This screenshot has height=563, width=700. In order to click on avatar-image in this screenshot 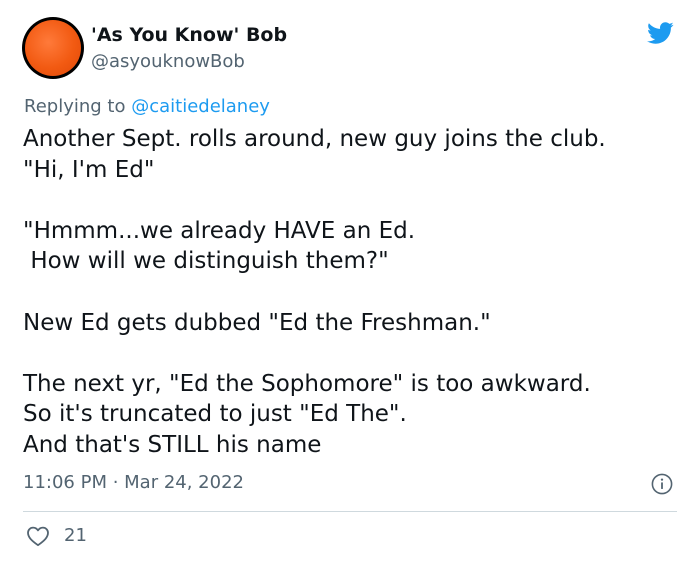, I will do `click(53, 48)`.